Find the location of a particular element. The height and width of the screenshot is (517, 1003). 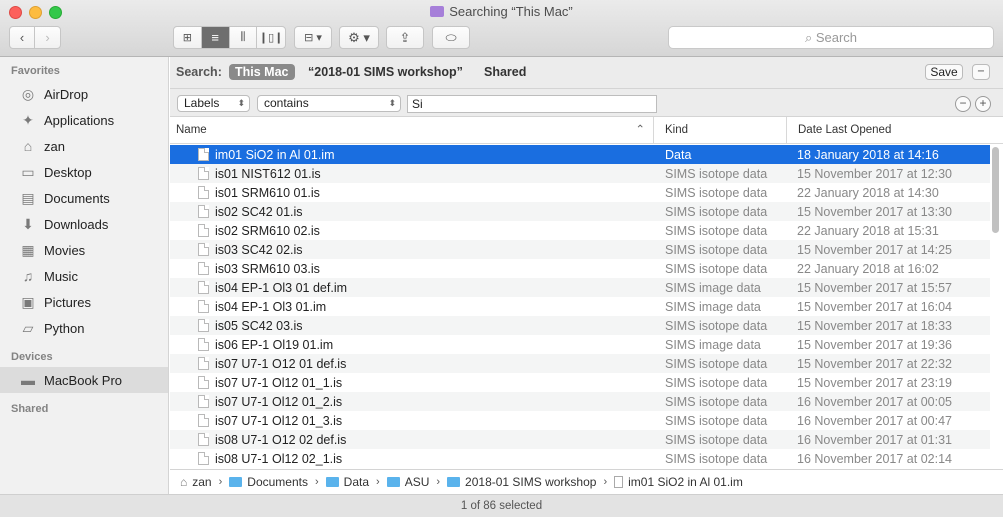

sidebar-item-zan: ⌂ zan is located at coordinates (84, 146).